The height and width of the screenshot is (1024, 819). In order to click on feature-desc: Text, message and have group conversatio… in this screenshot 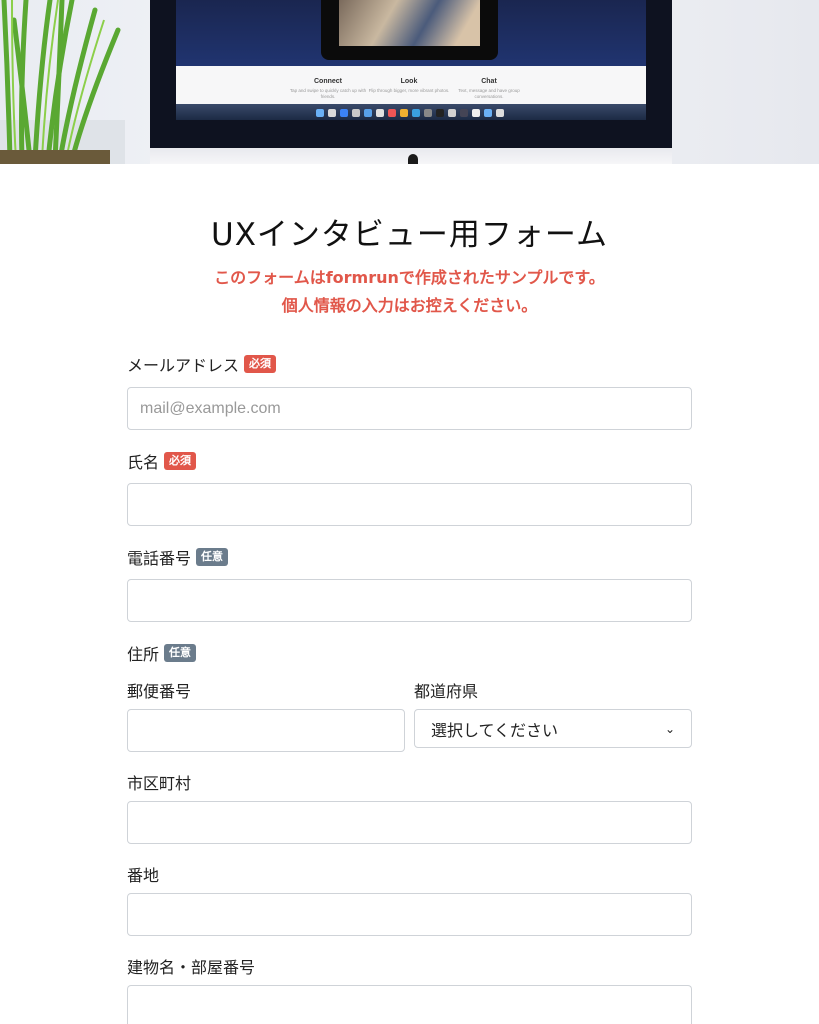, I will do `click(489, 93)`.